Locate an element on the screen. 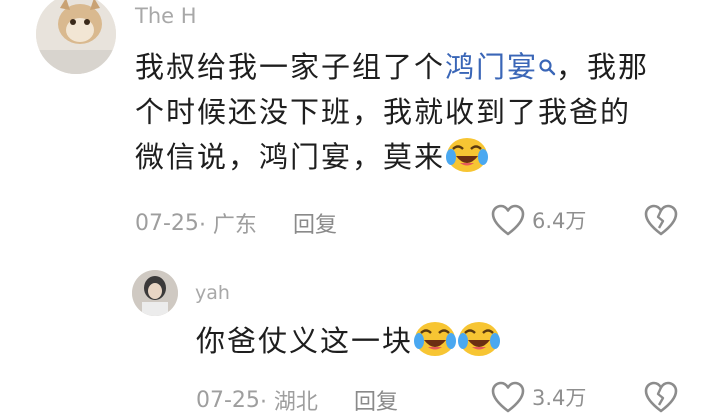  comment-line: 我叔给我一家子组了个鸿门宴 ，我那 is located at coordinates (420, 67).